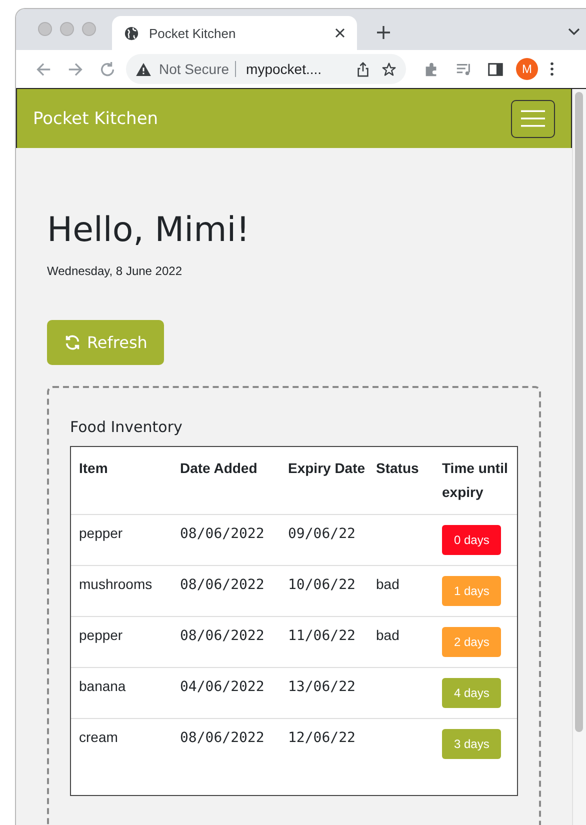 This screenshot has width=586, height=825. I want to click on expiry-badge: 2 days, so click(472, 642).